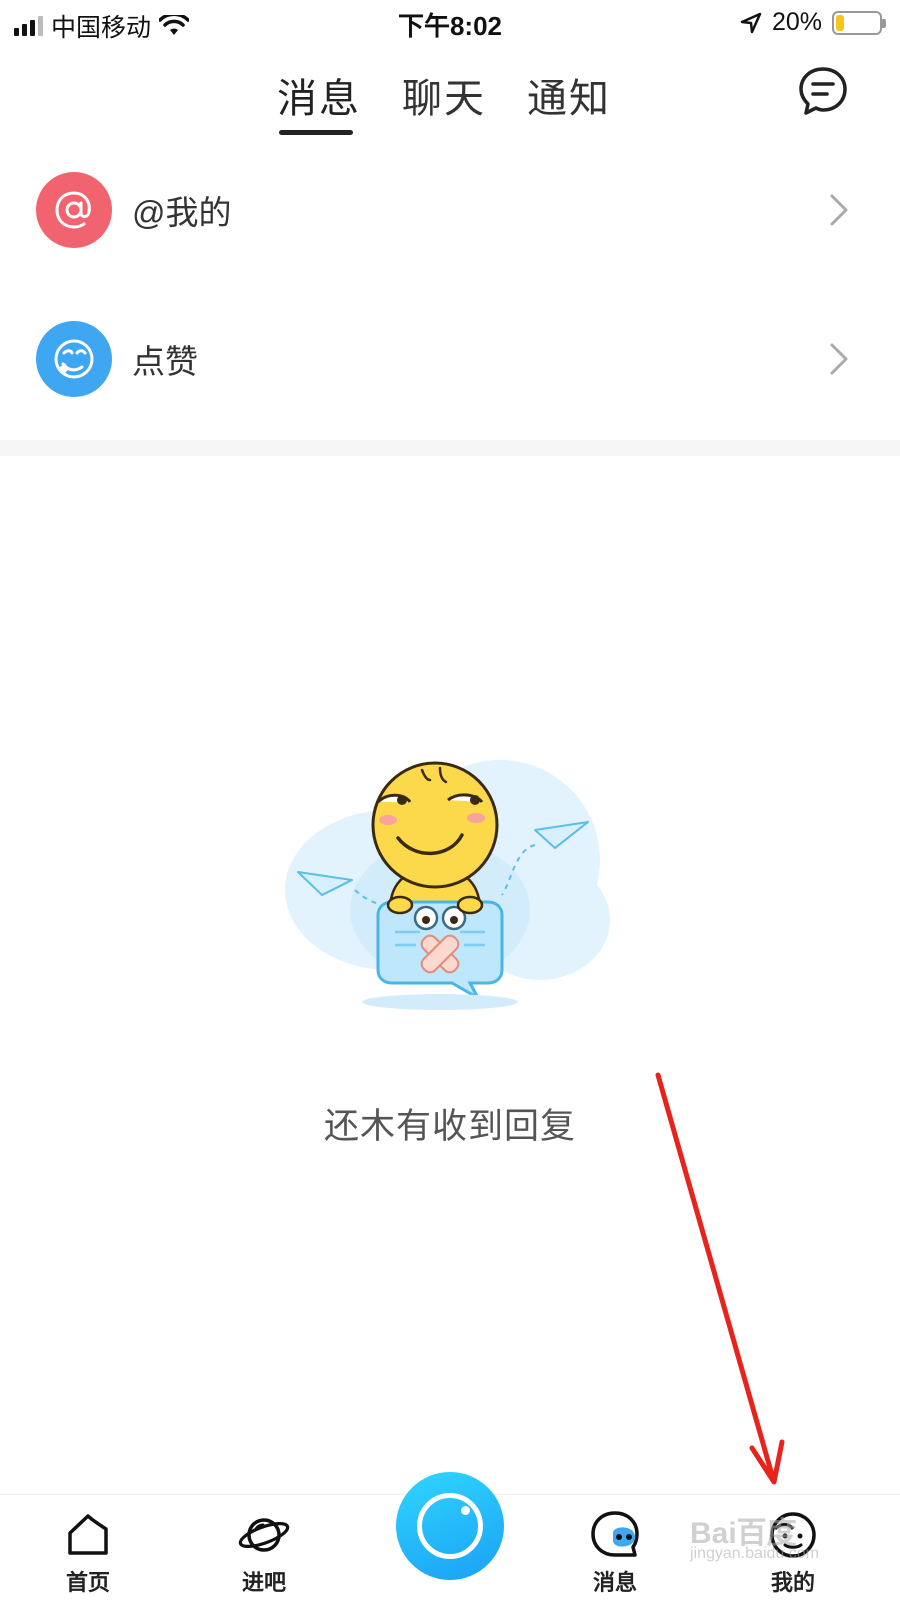  What do you see at coordinates (751, 22) in the screenshot?
I see `location-arrow-icon` at bounding box center [751, 22].